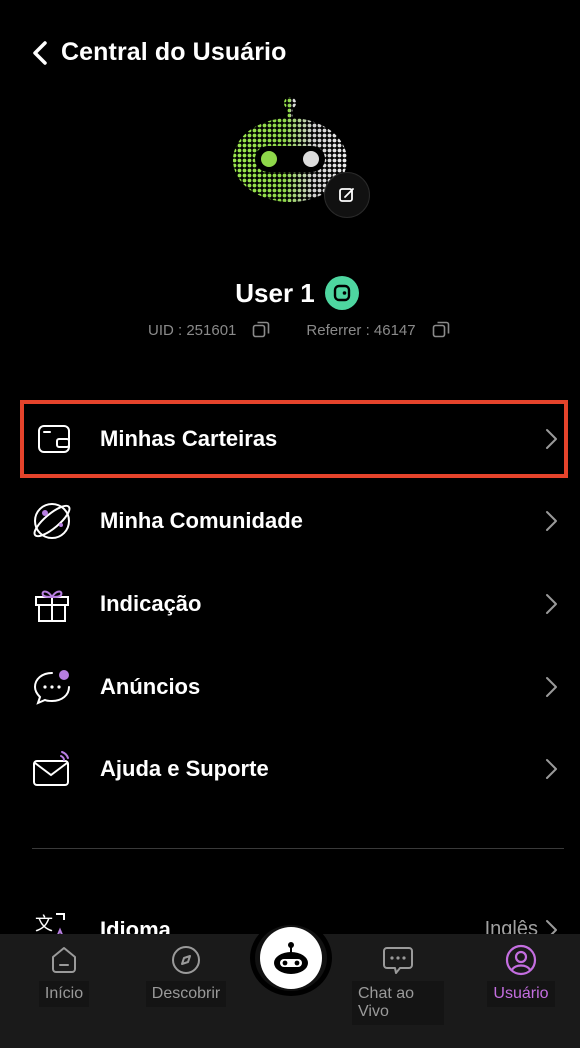 The height and width of the screenshot is (1048, 580). What do you see at coordinates (341, 293) in the screenshot?
I see `verified-badge-icon` at bounding box center [341, 293].